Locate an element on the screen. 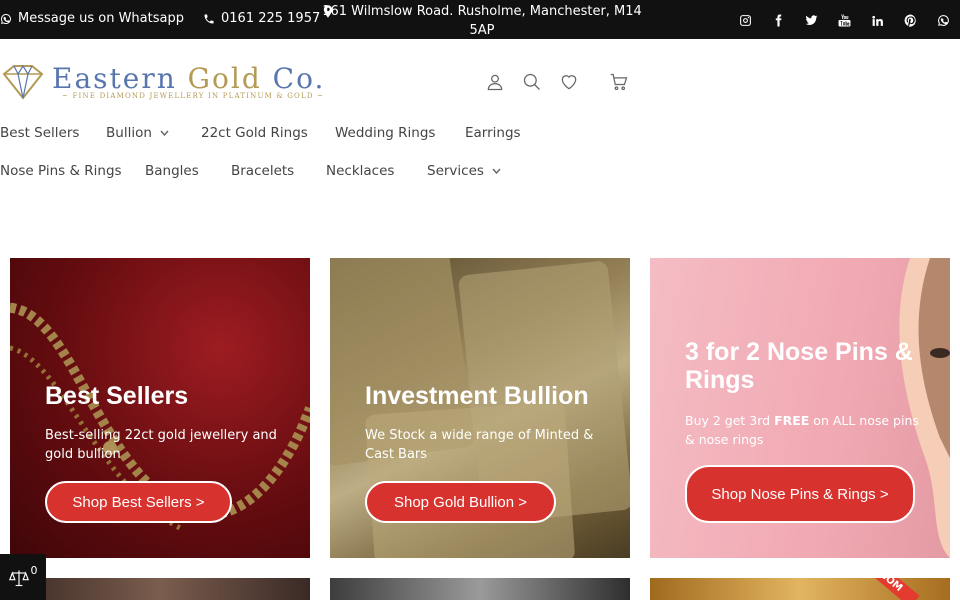 The image size is (960, 600). pinterest-icon is located at coordinates (910, 20).